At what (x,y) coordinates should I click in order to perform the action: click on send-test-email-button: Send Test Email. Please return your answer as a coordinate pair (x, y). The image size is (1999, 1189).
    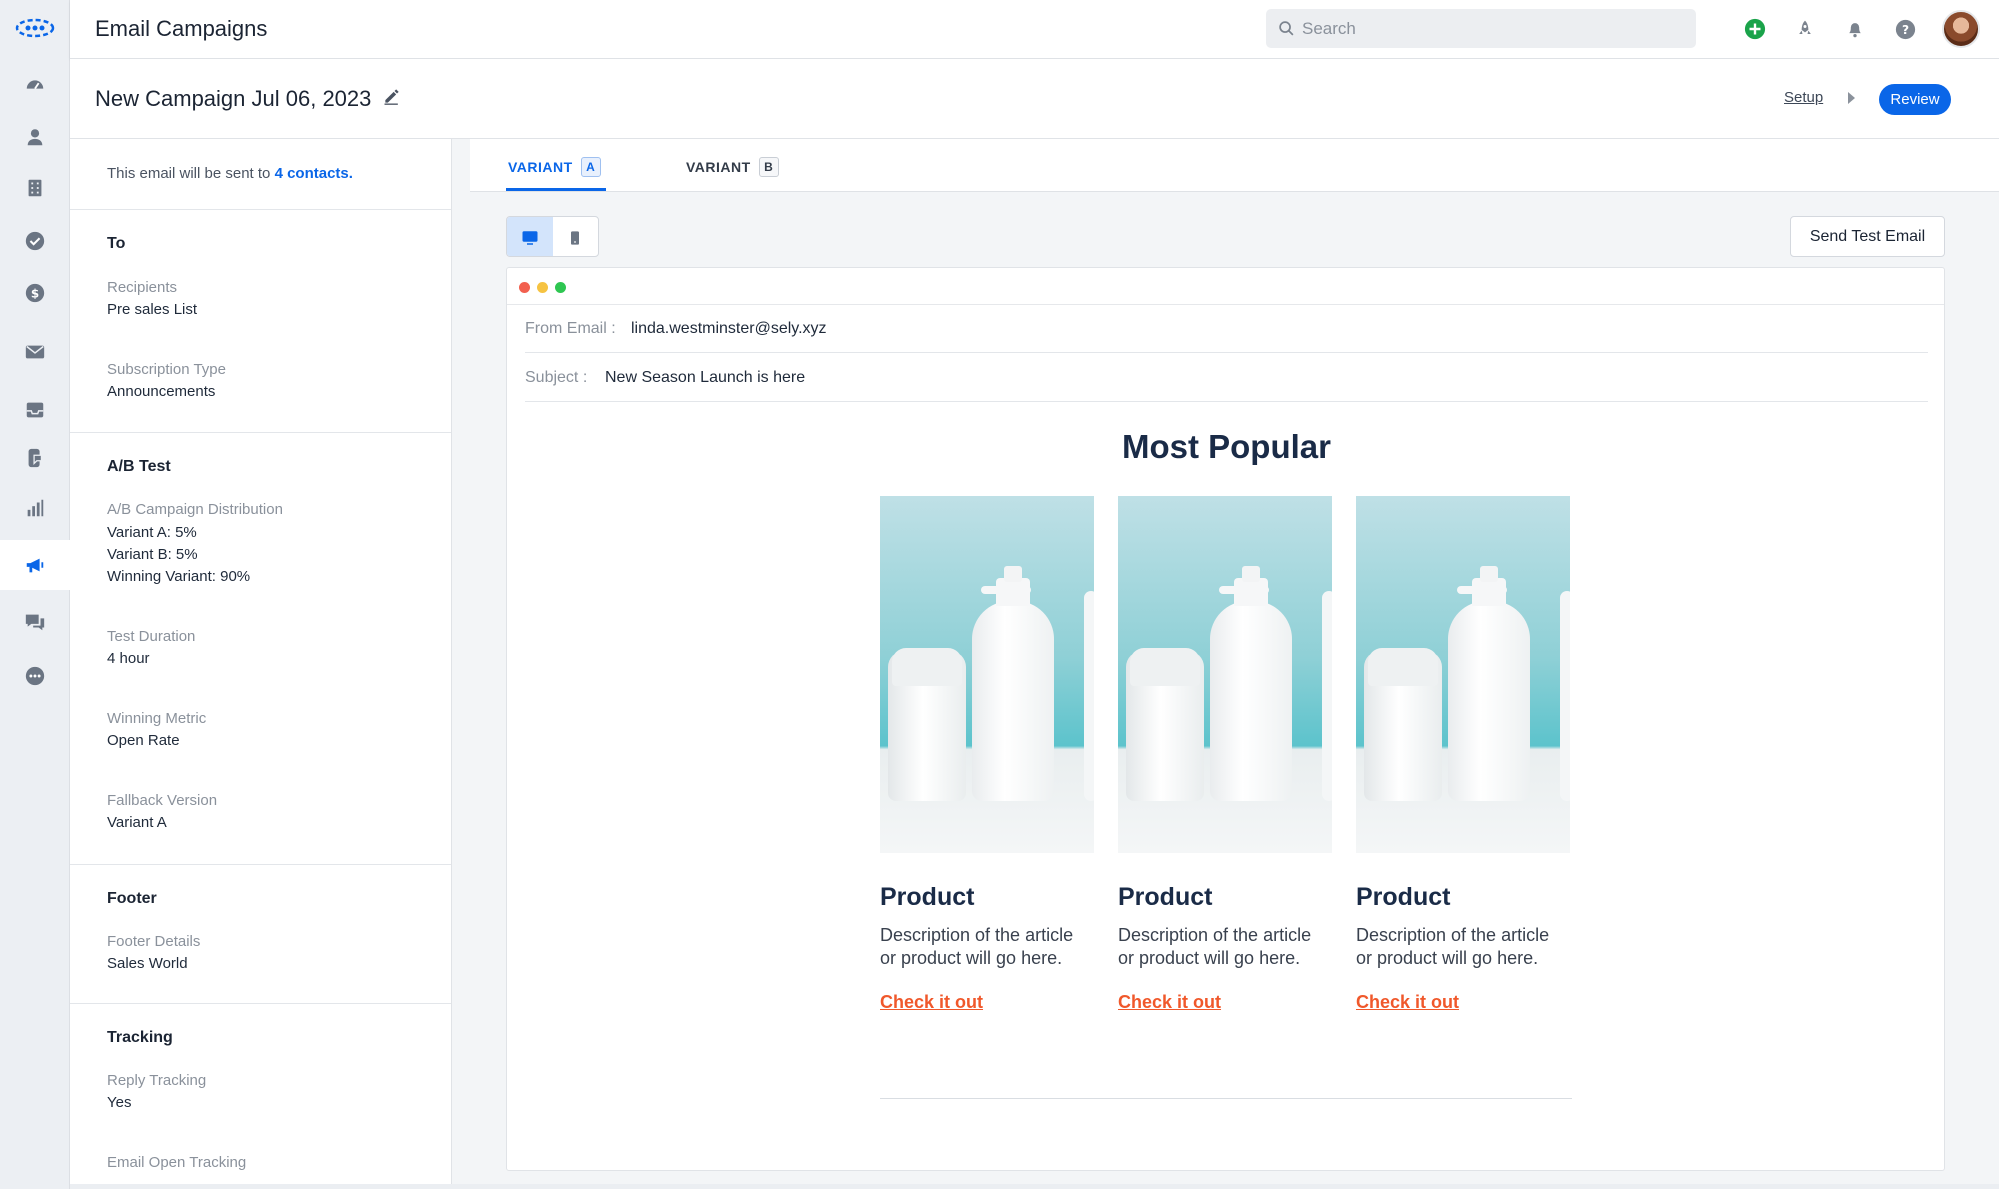
    Looking at the image, I should click on (1867, 236).